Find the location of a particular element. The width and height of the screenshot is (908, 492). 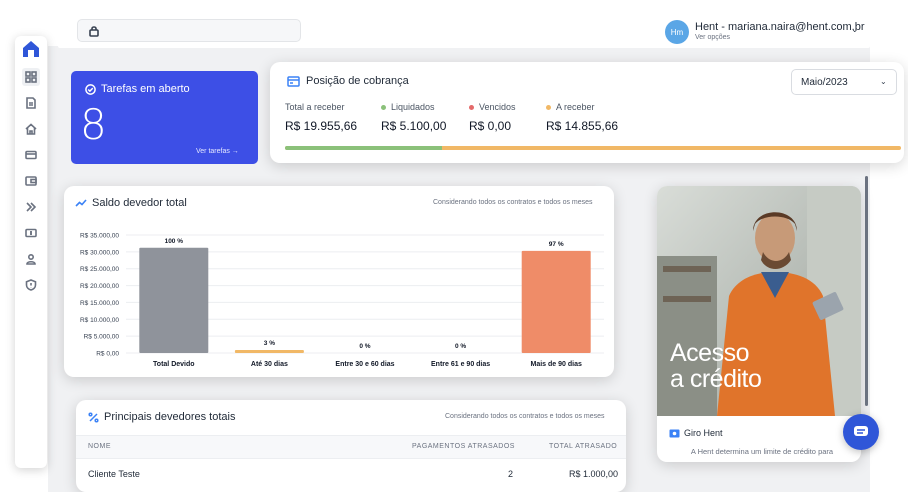

debtors-table-header is located at coordinates (351, 447).